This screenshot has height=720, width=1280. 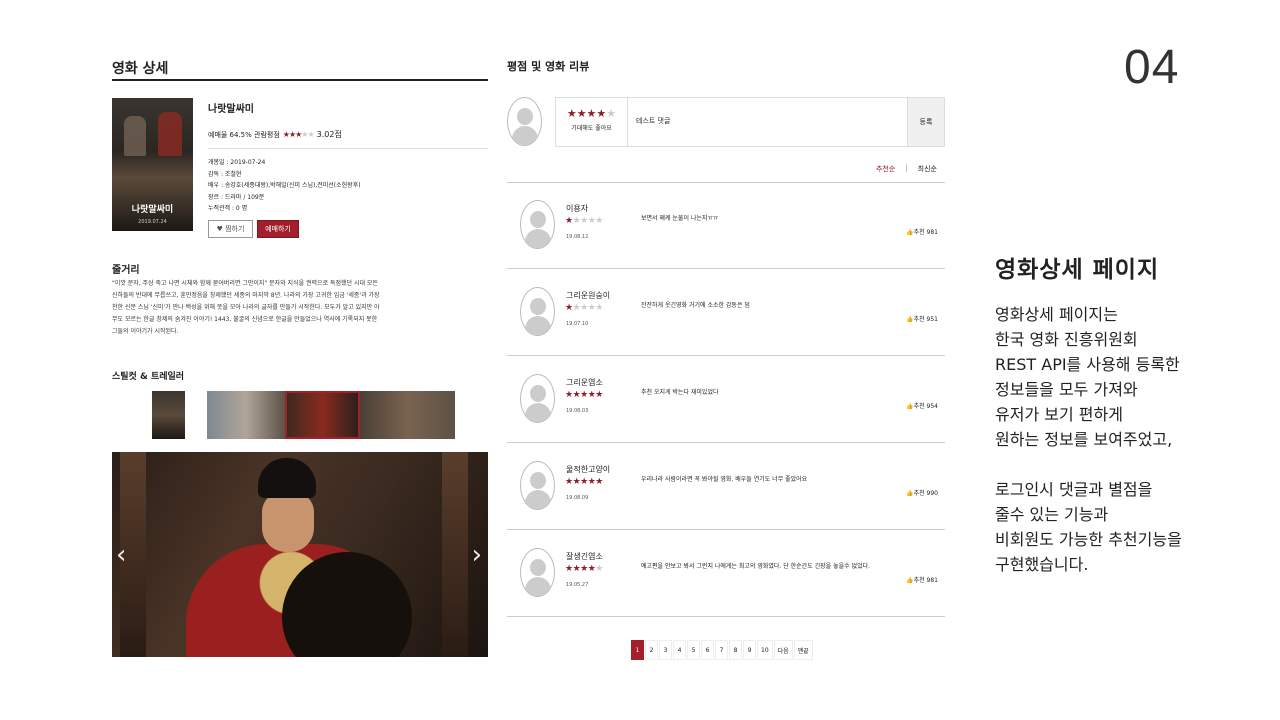 I want to click on review-input: 테스트 댓글, so click(x=653, y=121).